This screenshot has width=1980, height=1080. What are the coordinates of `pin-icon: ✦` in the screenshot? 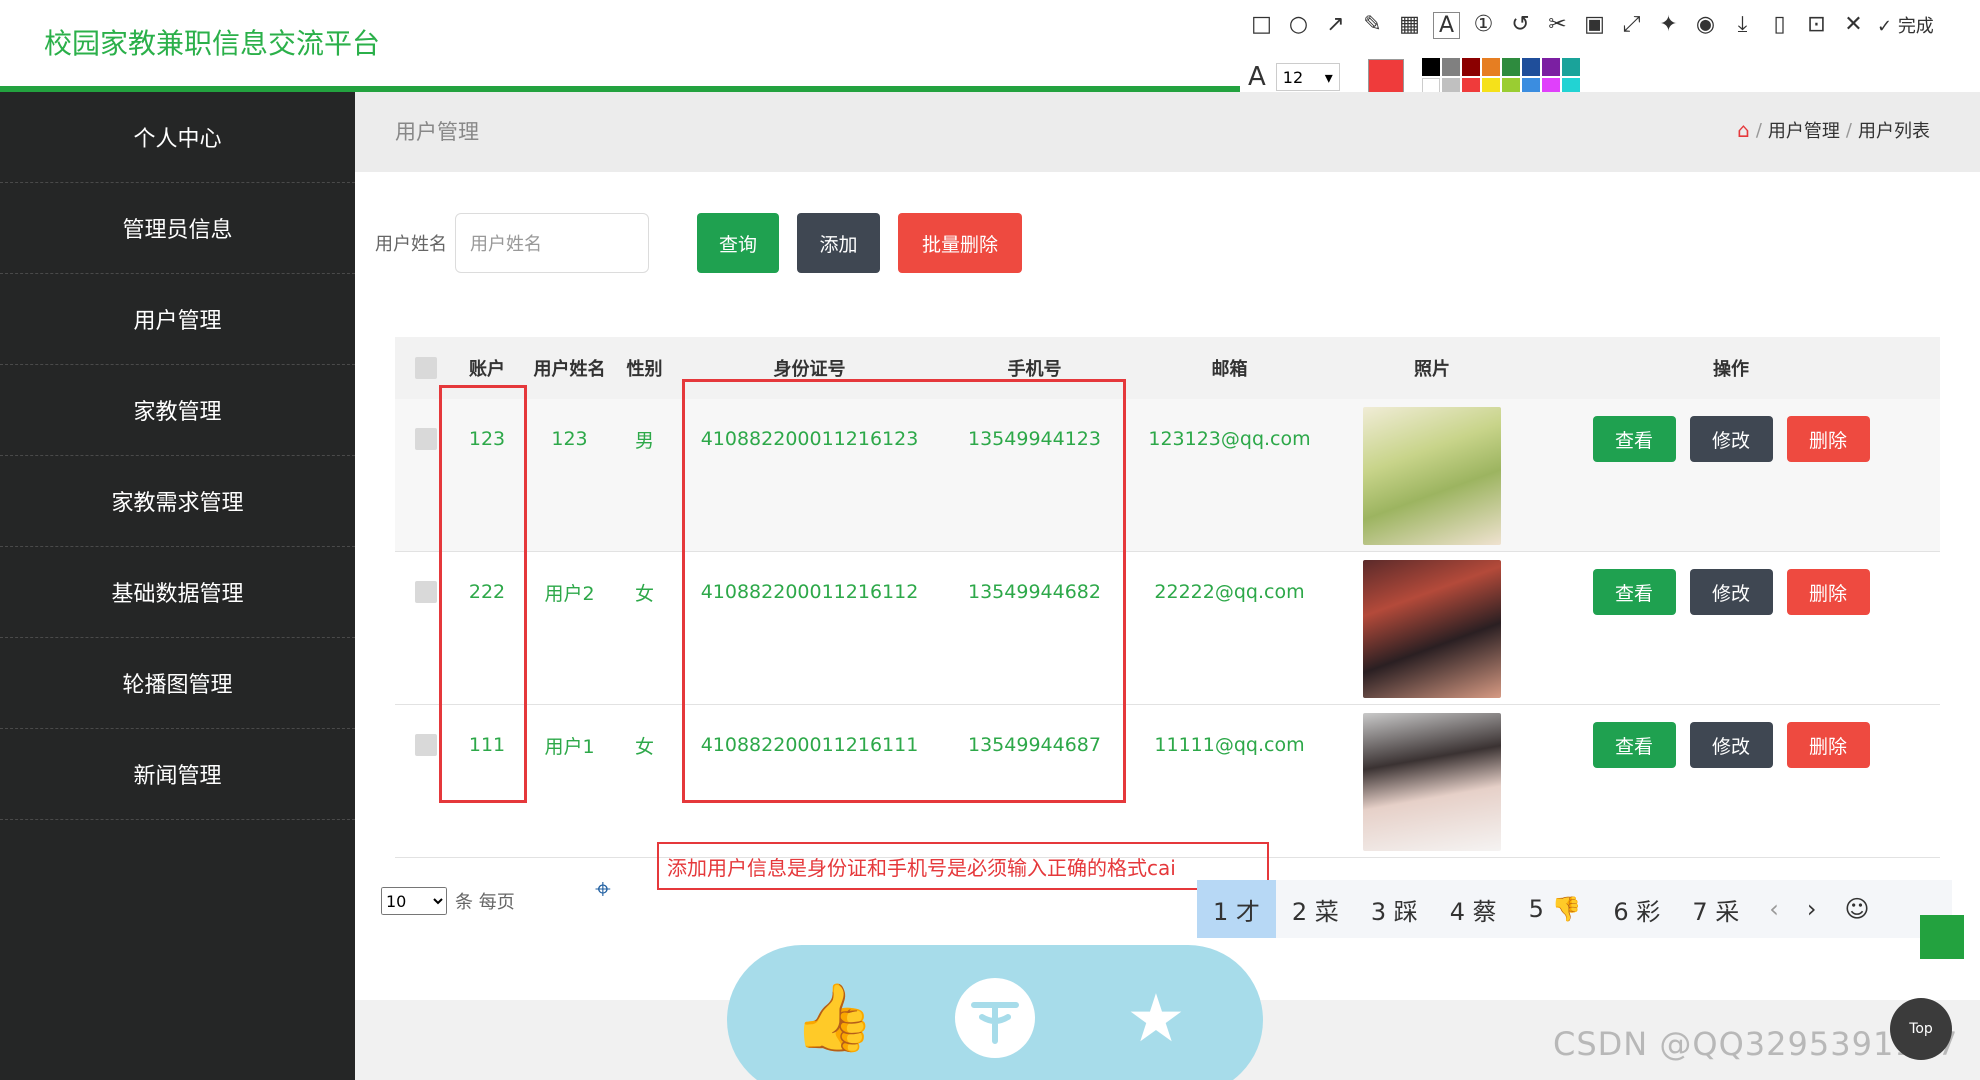 It's located at (1668, 25).